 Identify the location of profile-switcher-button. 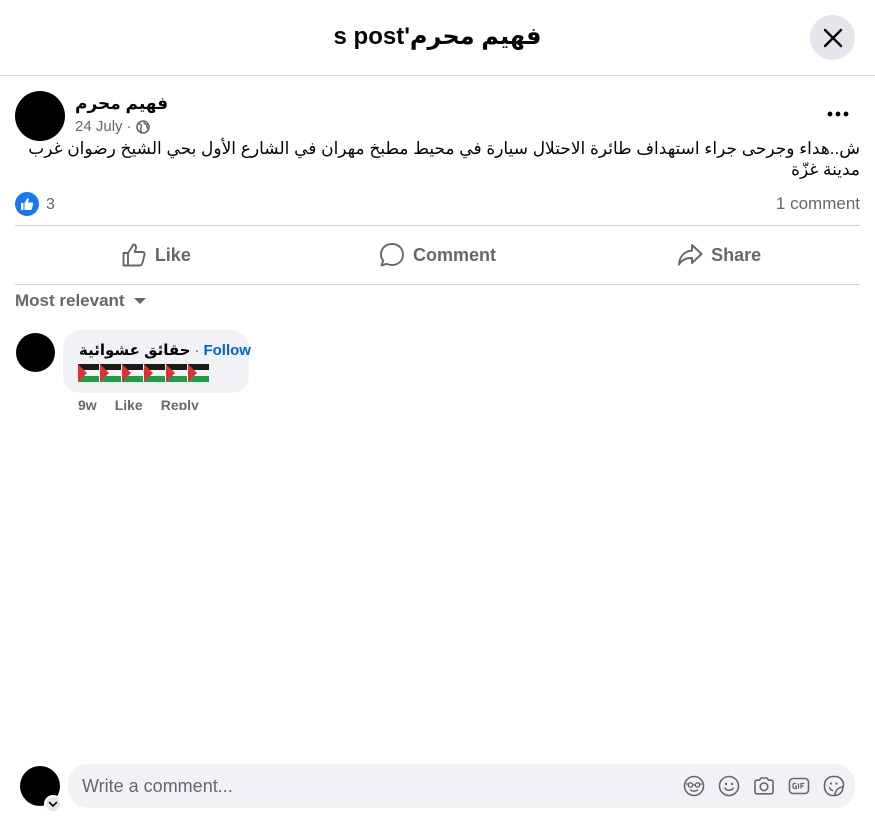
(53, 804).